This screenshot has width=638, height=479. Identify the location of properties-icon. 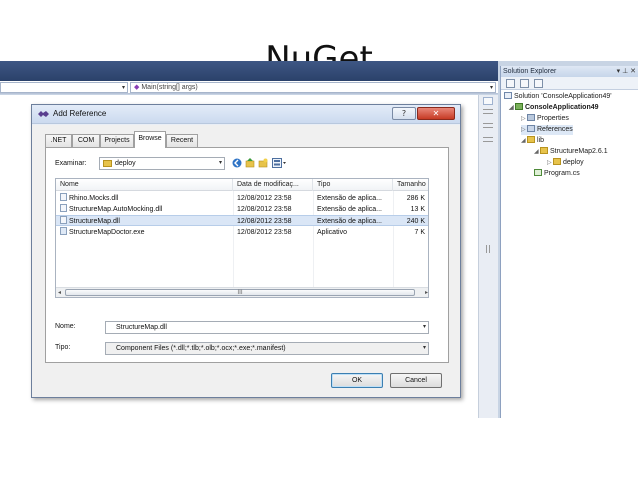
(510, 83).